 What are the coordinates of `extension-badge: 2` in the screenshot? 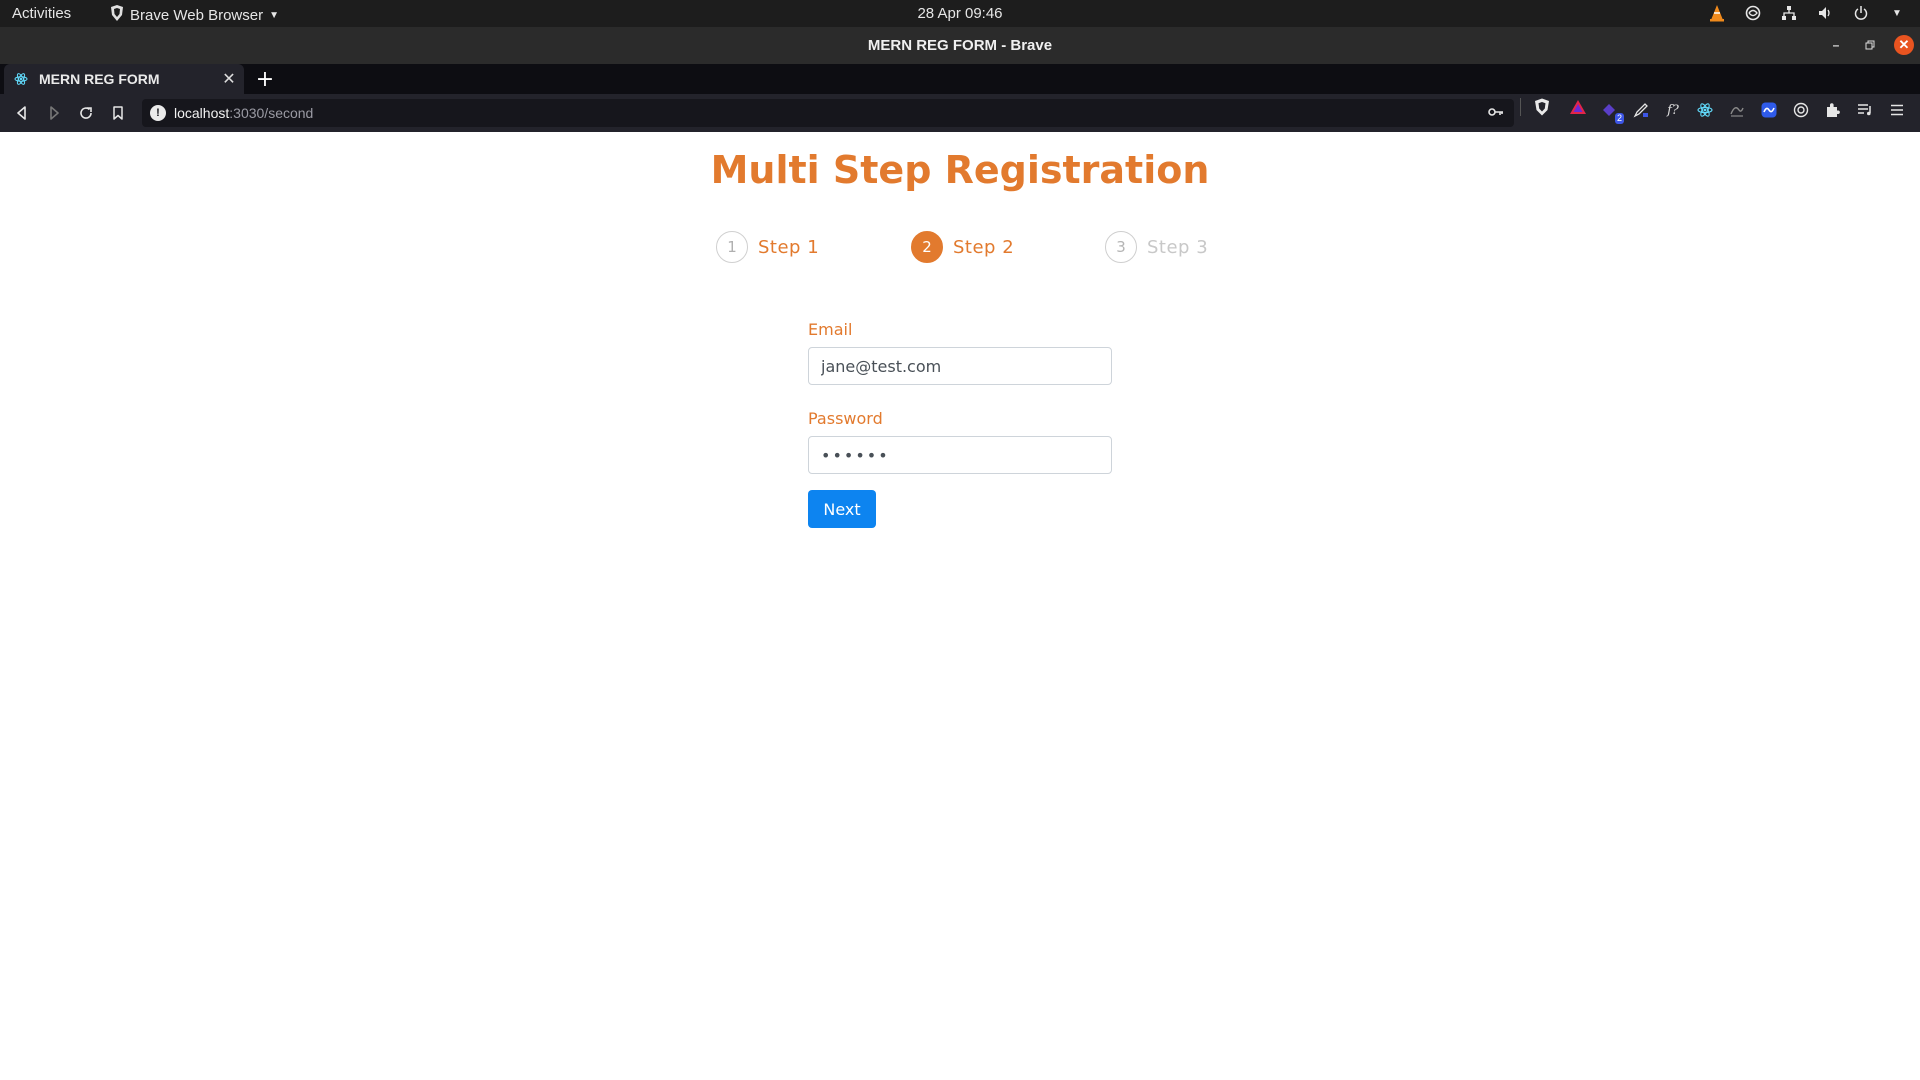 It's located at (1619, 118).